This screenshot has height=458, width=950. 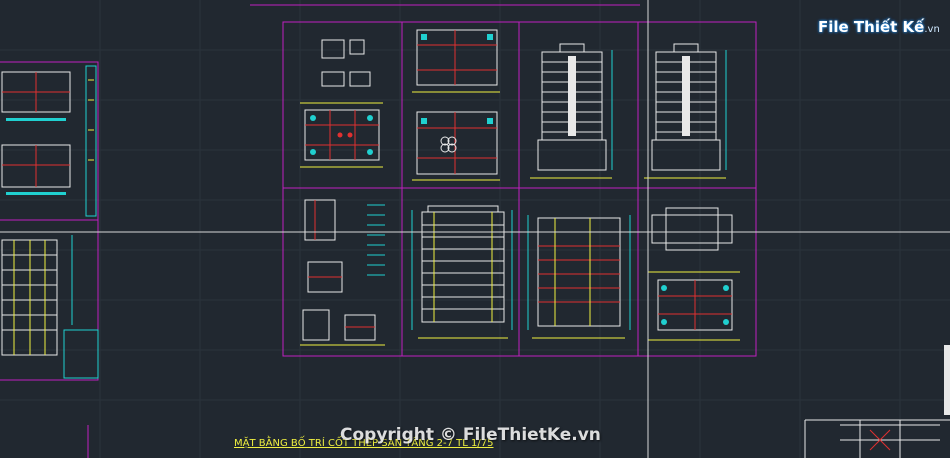 I want to click on cell-details, so click(x=342, y=272).